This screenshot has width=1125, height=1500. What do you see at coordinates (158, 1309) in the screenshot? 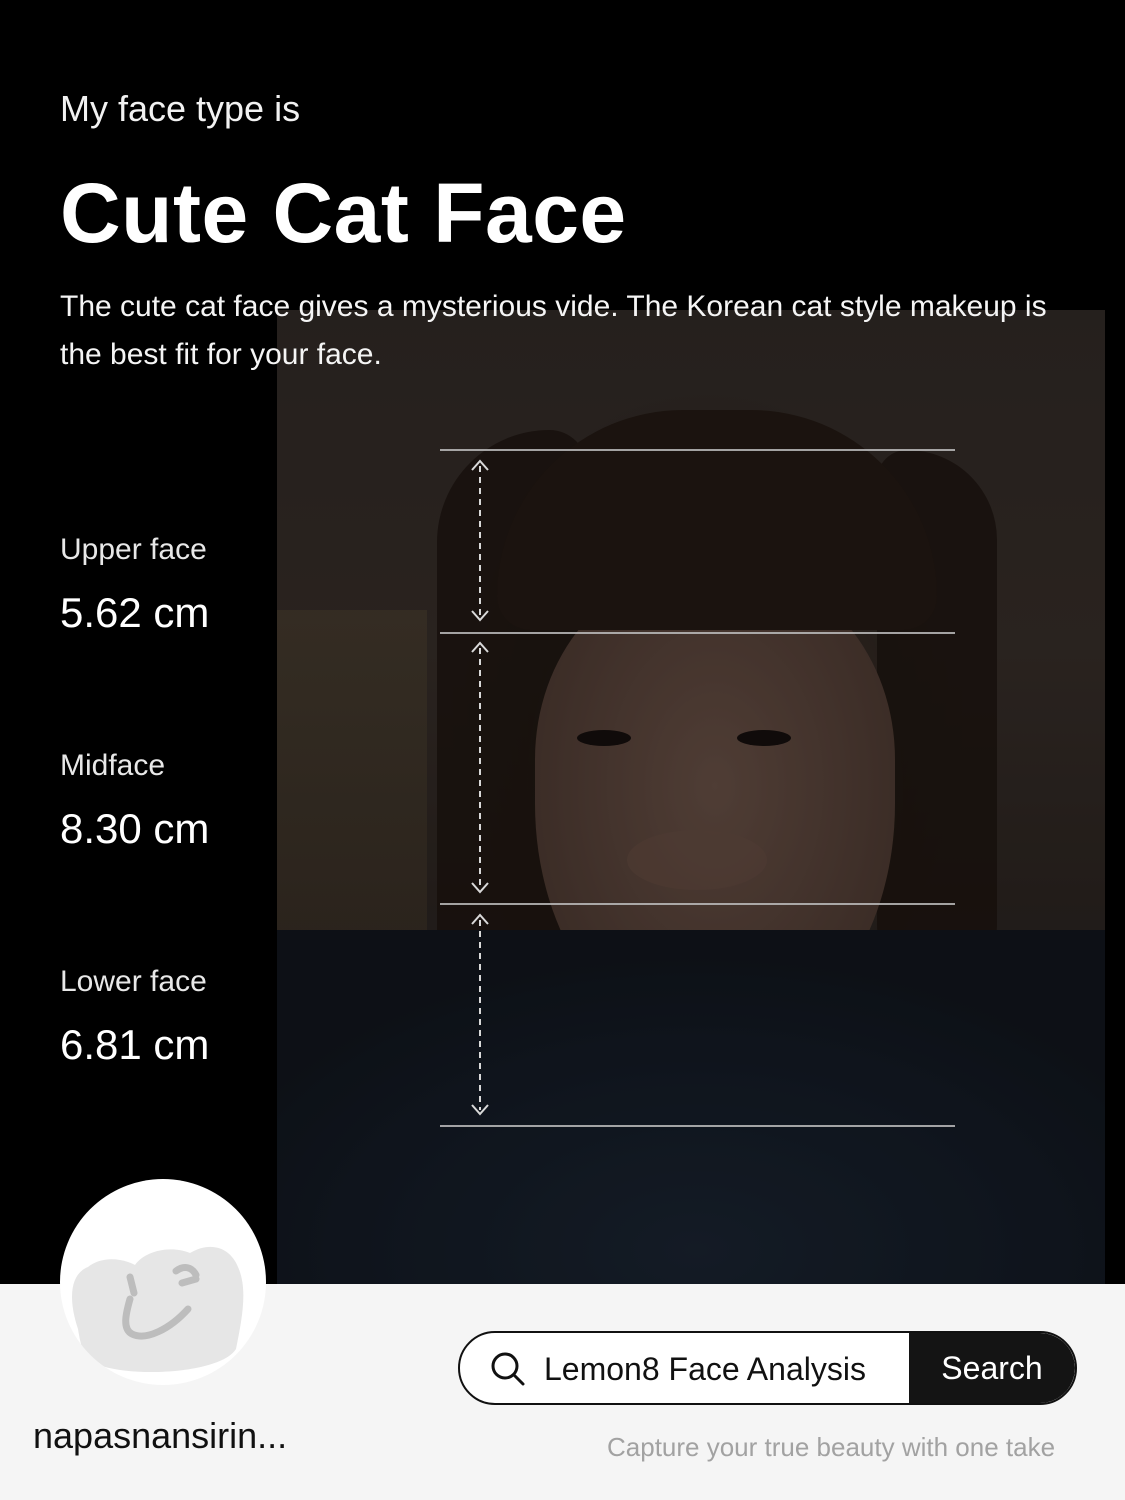
I see `winking-cat-avatar-icon` at bounding box center [158, 1309].